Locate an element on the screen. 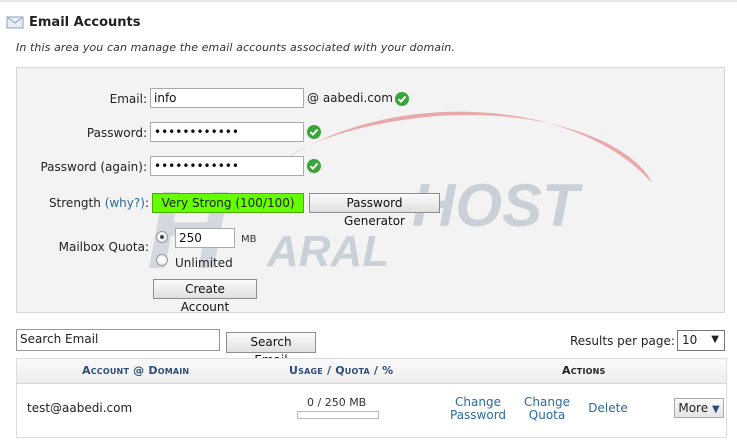  search-email-input: Search Email is located at coordinates (118, 340).